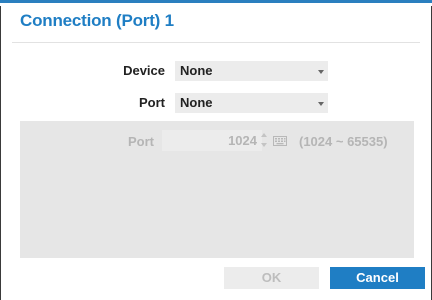  What do you see at coordinates (264, 135) in the screenshot?
I see `spin-up-icon` at bounding box center [264, 135].